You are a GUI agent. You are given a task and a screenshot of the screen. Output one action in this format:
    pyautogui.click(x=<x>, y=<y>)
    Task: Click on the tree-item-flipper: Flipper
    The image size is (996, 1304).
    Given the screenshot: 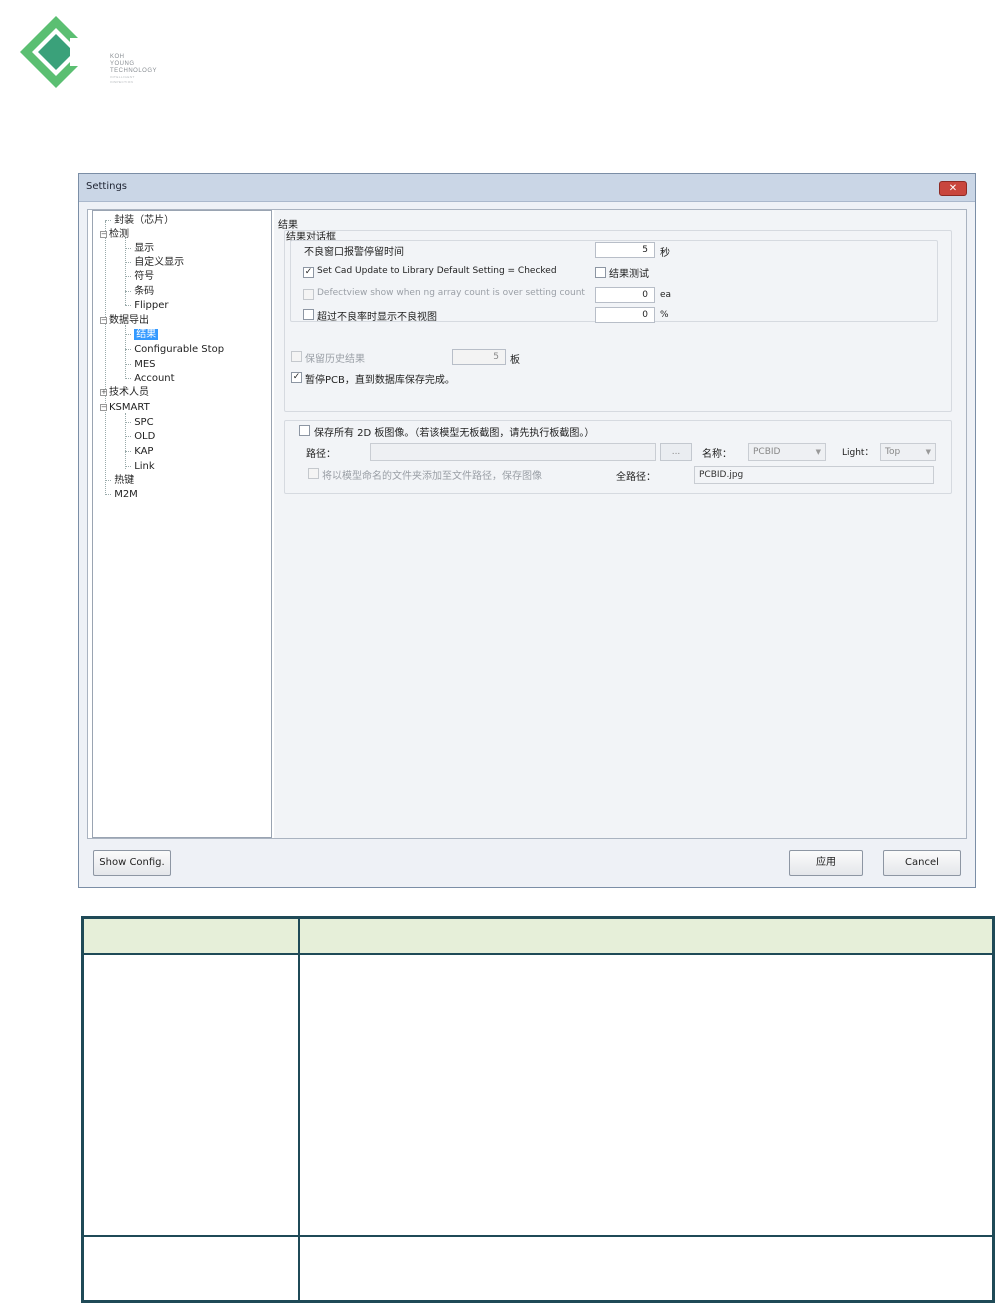 What is the action you would take?
    pyautogui.click(x=146, y=306)
    